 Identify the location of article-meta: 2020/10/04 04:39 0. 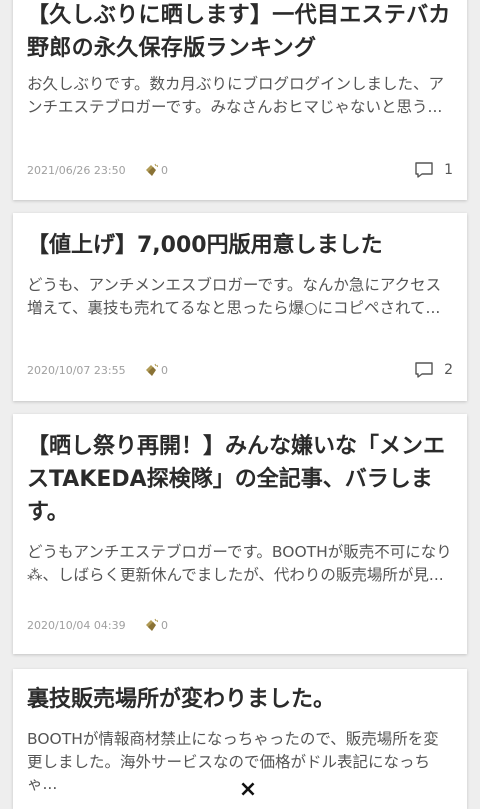
(240, 625).